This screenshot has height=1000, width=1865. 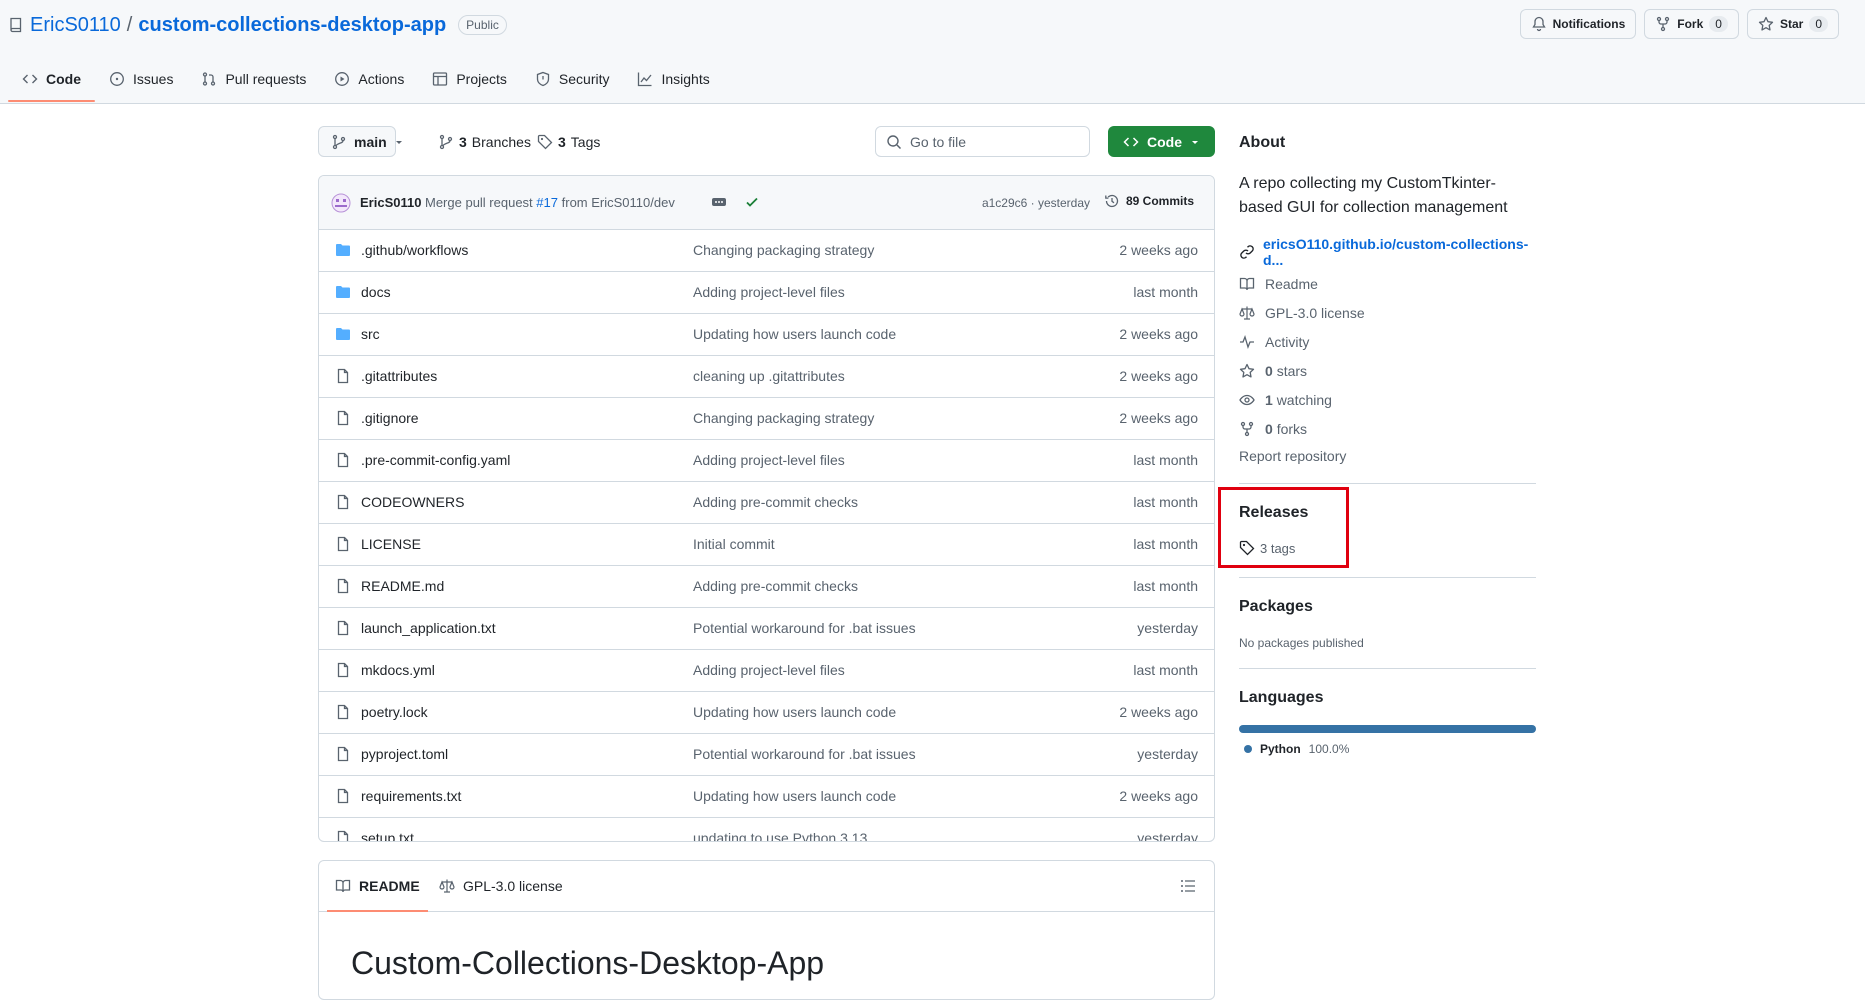 I want to click on activity-link: Activity, so click(x=1274, y=342).